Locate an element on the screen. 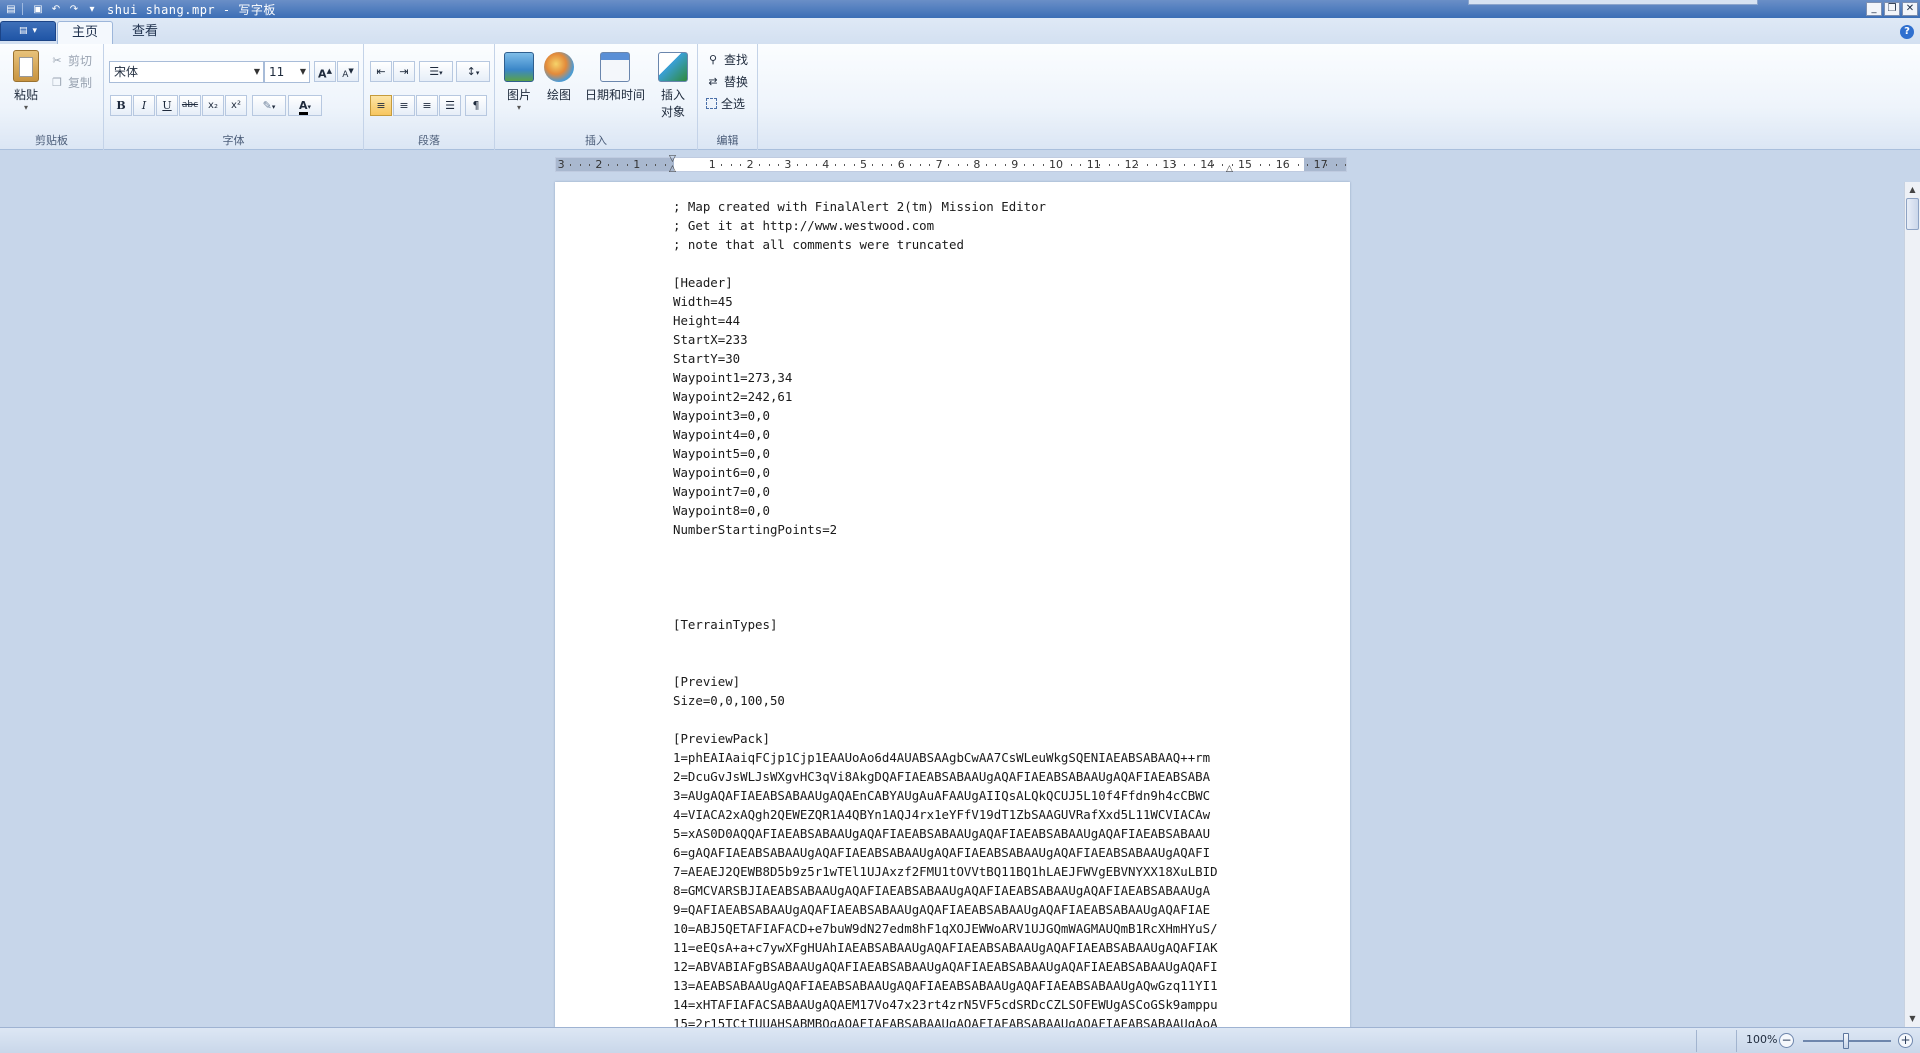  right-indent-marker: △ is located at coordinates (1229, 169).